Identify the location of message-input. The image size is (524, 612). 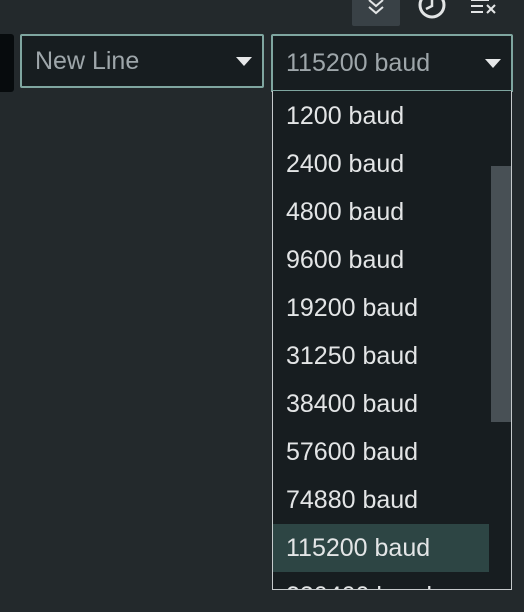
(7, 63).